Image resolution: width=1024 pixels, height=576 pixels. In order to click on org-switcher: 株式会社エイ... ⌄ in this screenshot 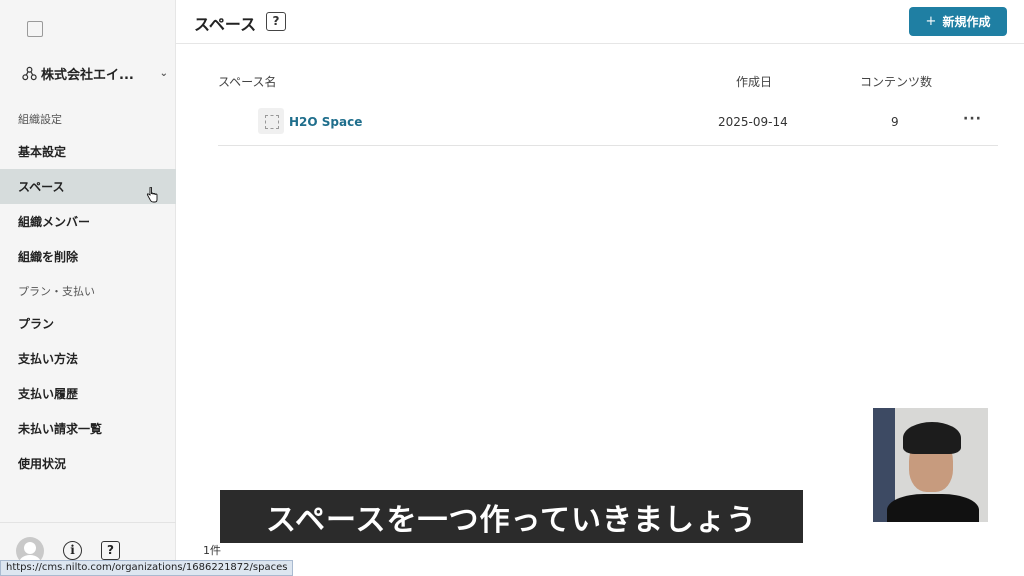, I will do `click(95, 73)`.